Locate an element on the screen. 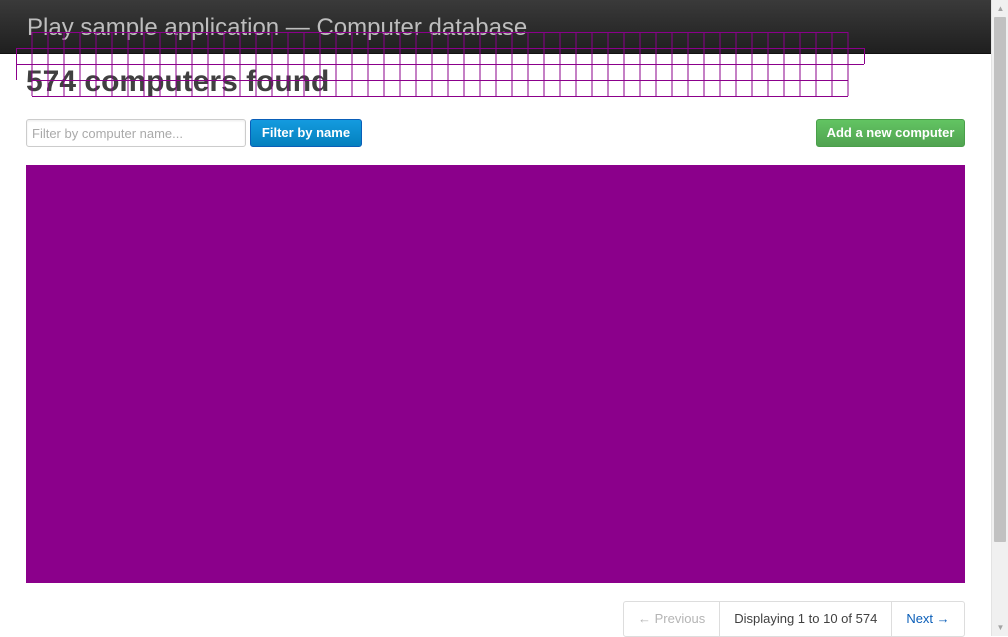 This screenshot has height=637, width=1008. page-range-label: Displaying 1 to 10 of 574 is located at coordinates (806, 619).